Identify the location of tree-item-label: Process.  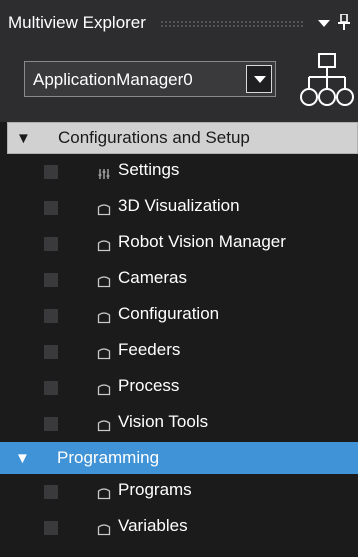
(149, 385).